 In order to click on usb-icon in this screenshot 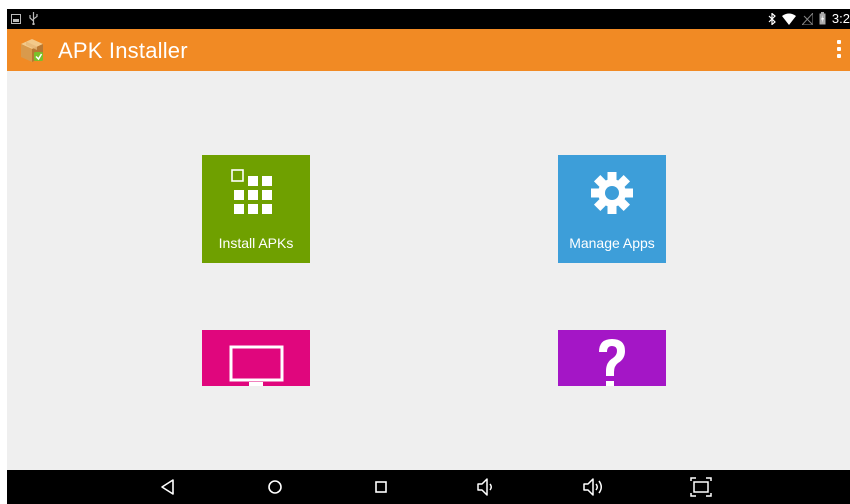, I will do `click(33, 18)`.